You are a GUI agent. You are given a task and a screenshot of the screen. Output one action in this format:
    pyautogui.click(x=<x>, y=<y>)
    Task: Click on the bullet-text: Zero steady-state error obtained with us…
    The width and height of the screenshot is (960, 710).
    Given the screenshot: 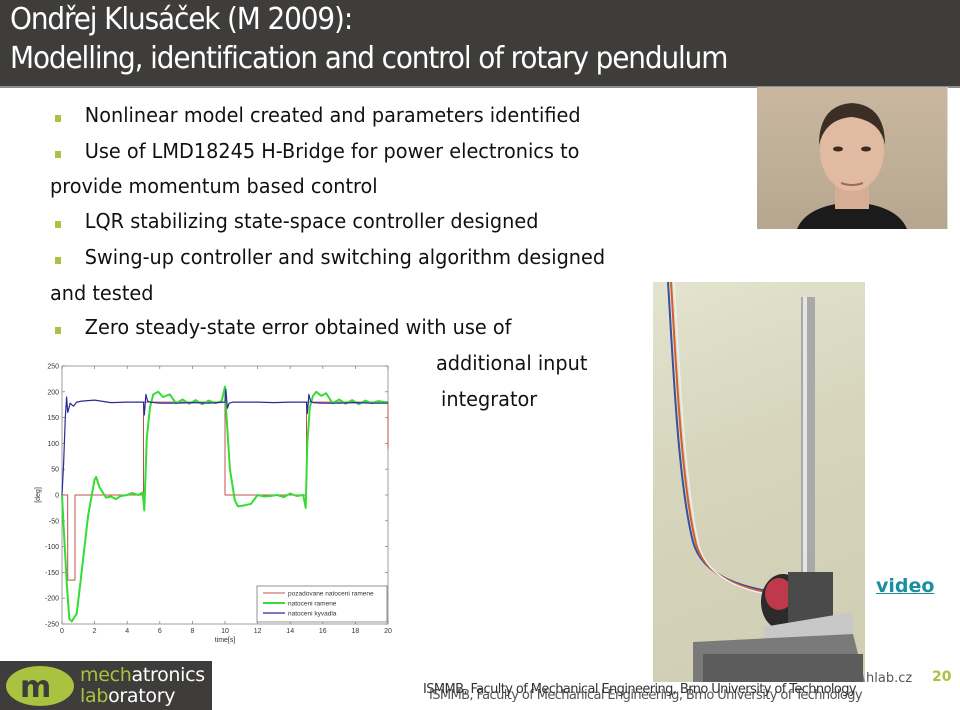 What is the action you would take?
    pyautogui.click(x=298, y=327)
    